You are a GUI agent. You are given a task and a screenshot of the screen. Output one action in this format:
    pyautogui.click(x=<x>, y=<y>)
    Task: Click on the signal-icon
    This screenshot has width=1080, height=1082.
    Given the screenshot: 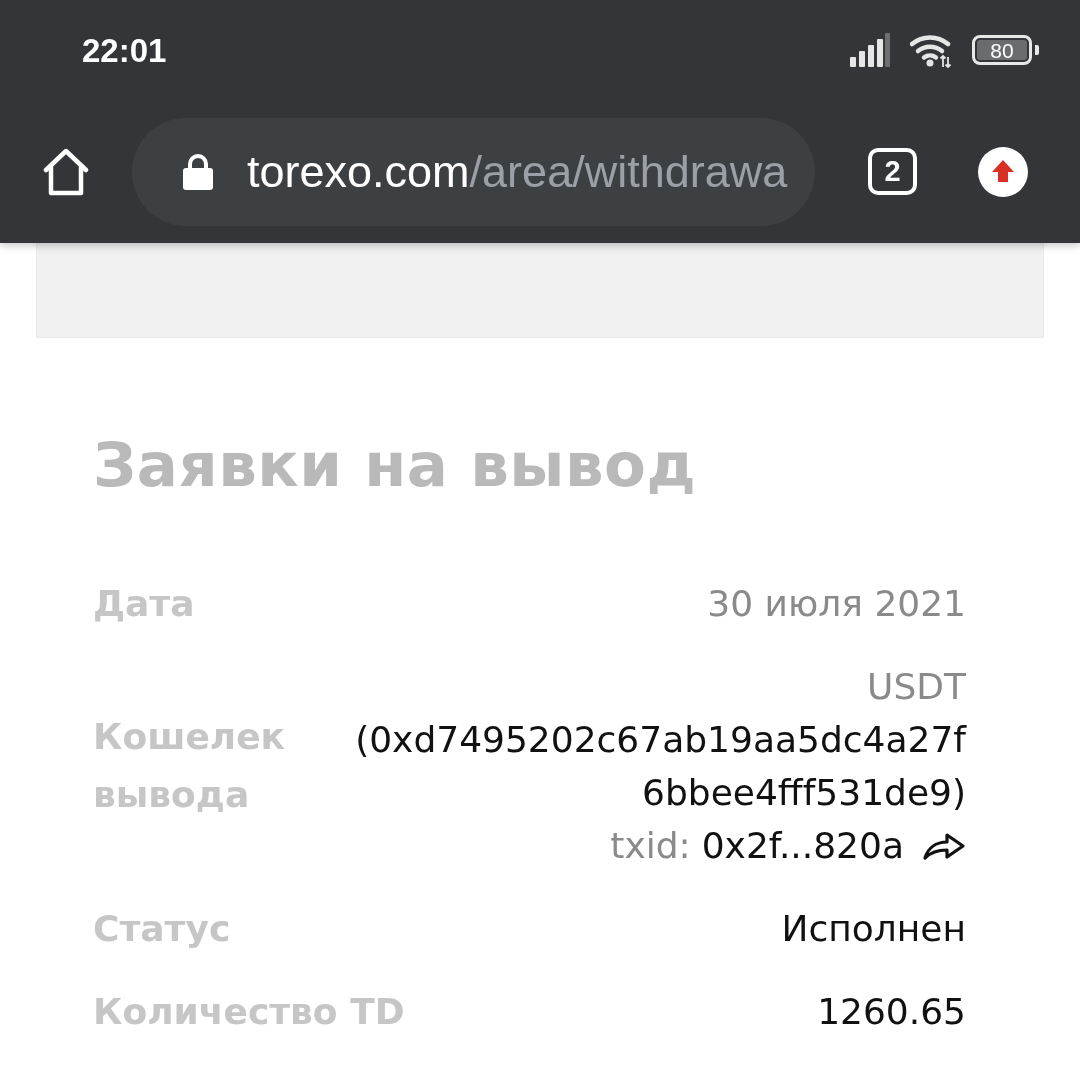 What is the action you would take?
    pyautogui.click(x=870, y=50)
    